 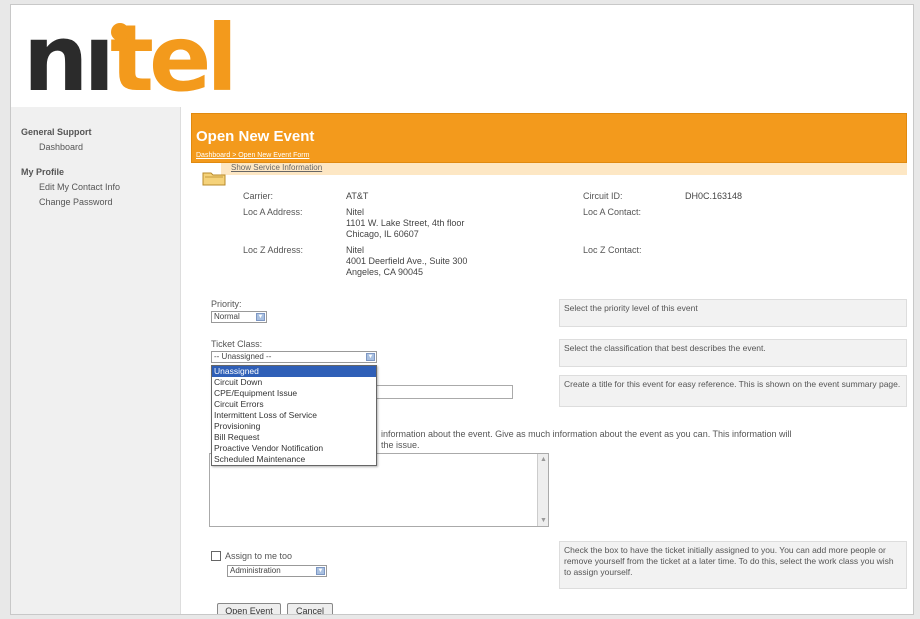 What do you see at coordinates (357, 196) in the screenshot?
I see `carrier-value: AT&T` at bounding box center [357, 196].